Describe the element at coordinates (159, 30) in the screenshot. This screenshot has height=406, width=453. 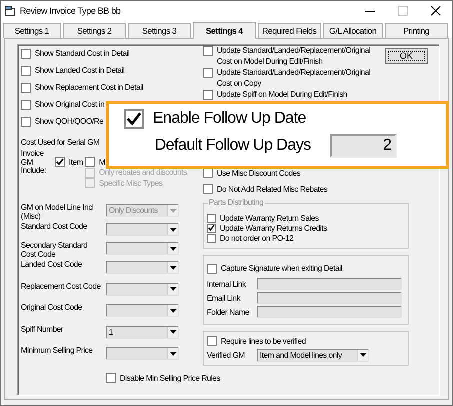
I see `tab: Settings 3` at that location.